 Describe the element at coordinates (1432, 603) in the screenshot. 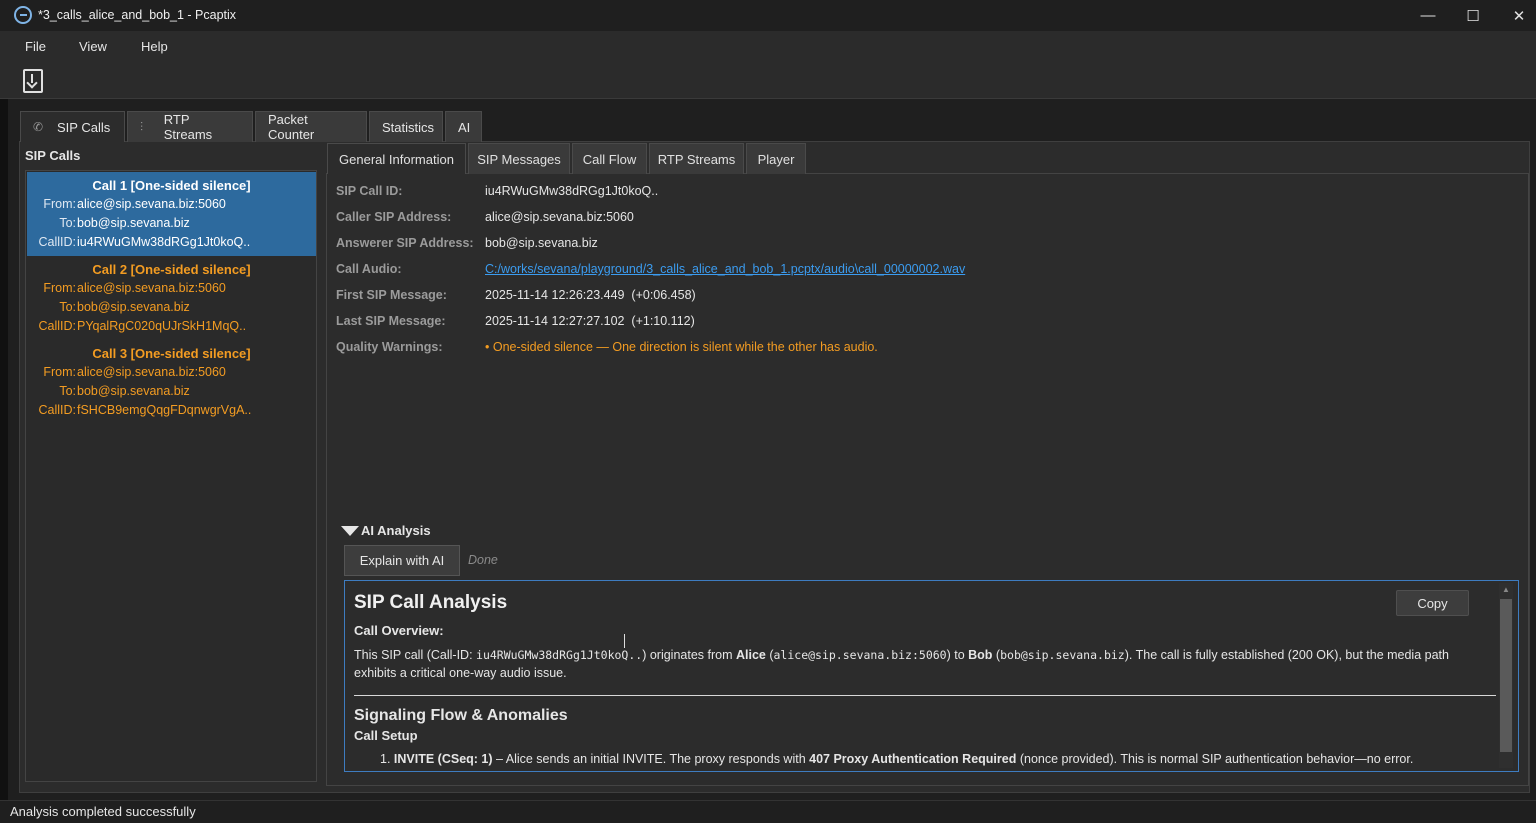

I see `copy-button: Copy` at that location.